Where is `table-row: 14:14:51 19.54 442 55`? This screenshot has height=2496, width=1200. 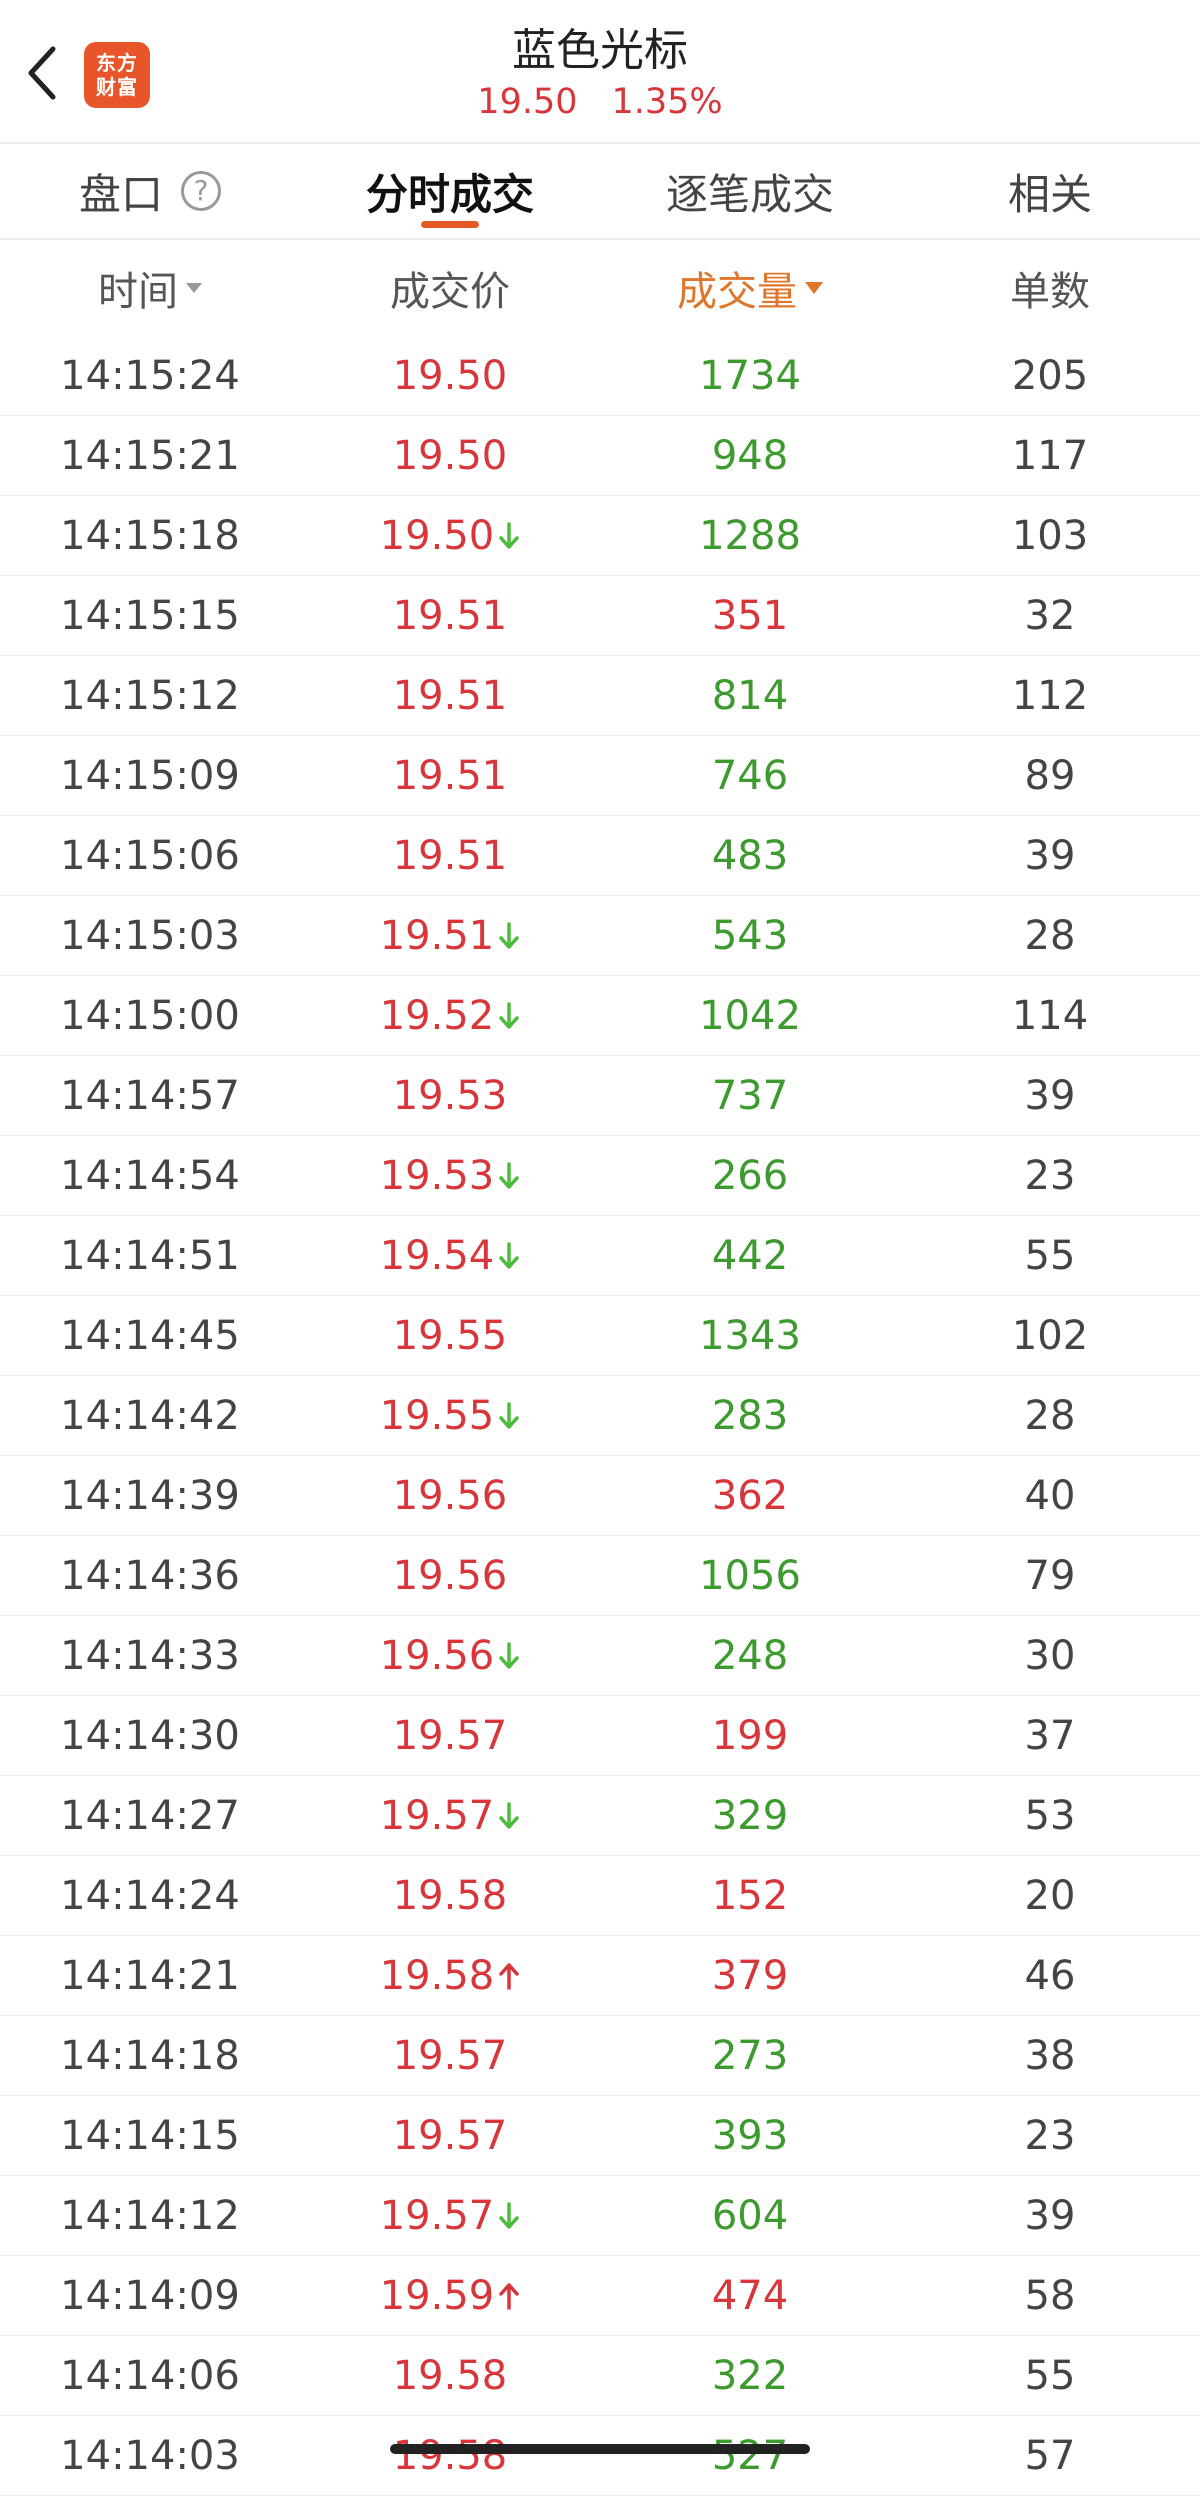
table-row: 14:14:51 19.54 442 55 is located at coordinates (600, 1256).